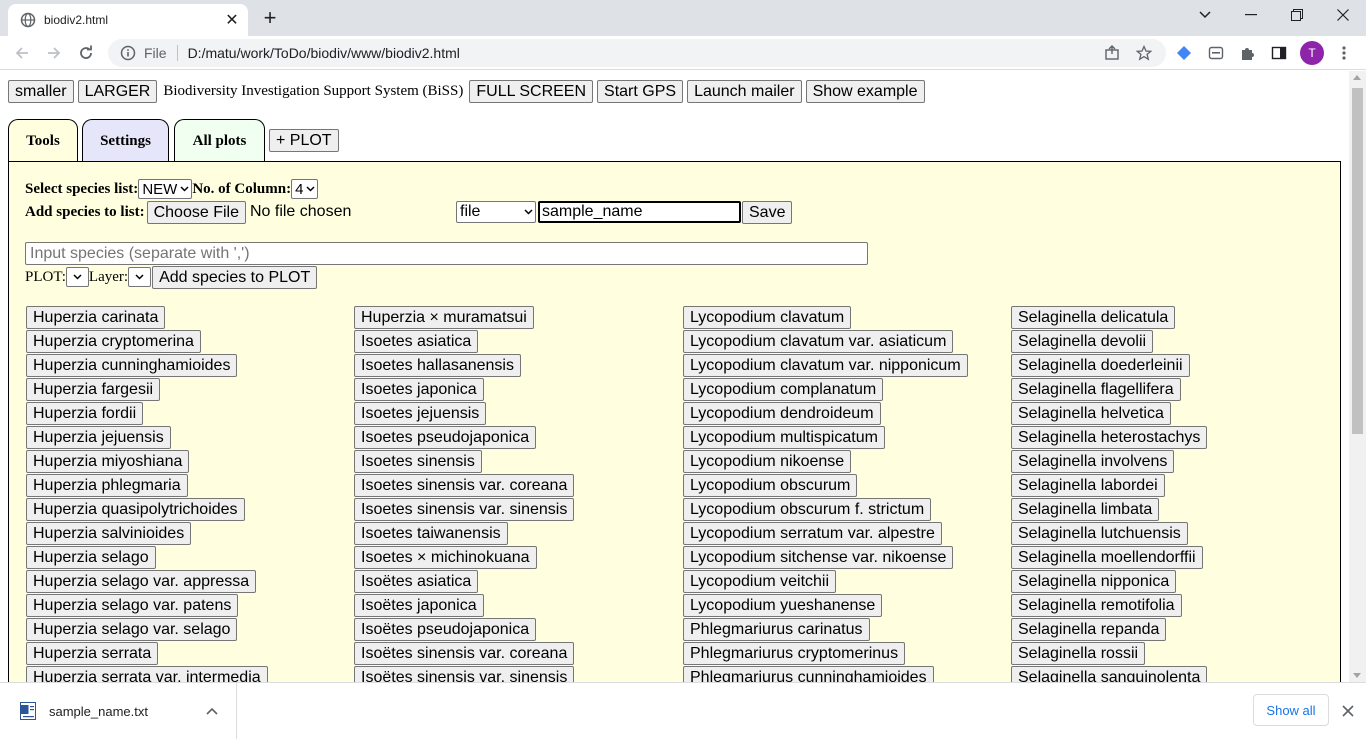 The height and width of the screenshot is (739, 1366). What do you see at coordinates (212, 711) in the screenshot?
I see `chevron-up-icon` at bounding box center [212, 711].